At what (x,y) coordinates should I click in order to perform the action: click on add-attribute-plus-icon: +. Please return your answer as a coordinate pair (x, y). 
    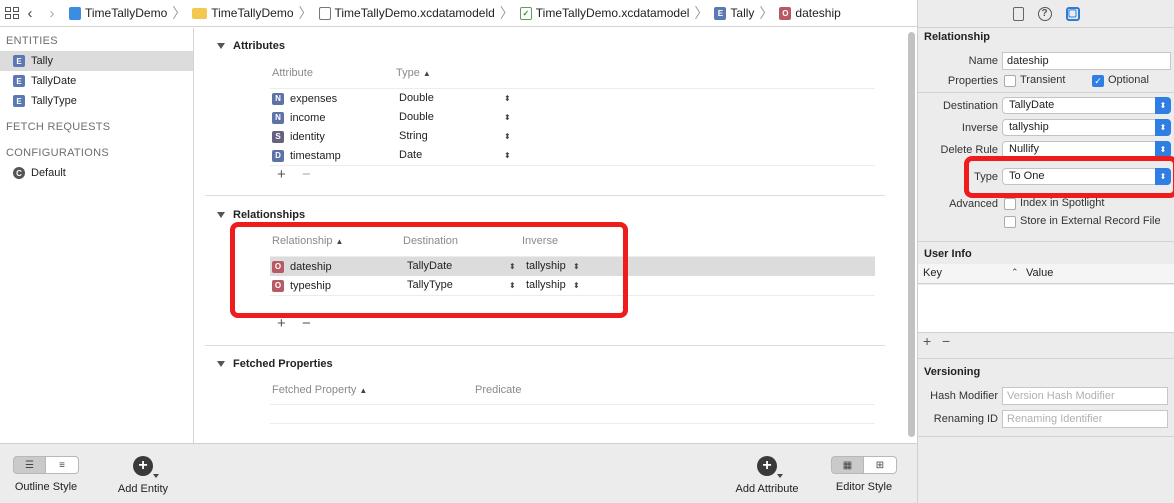
    Looking at the image, I should click on (281, 174).